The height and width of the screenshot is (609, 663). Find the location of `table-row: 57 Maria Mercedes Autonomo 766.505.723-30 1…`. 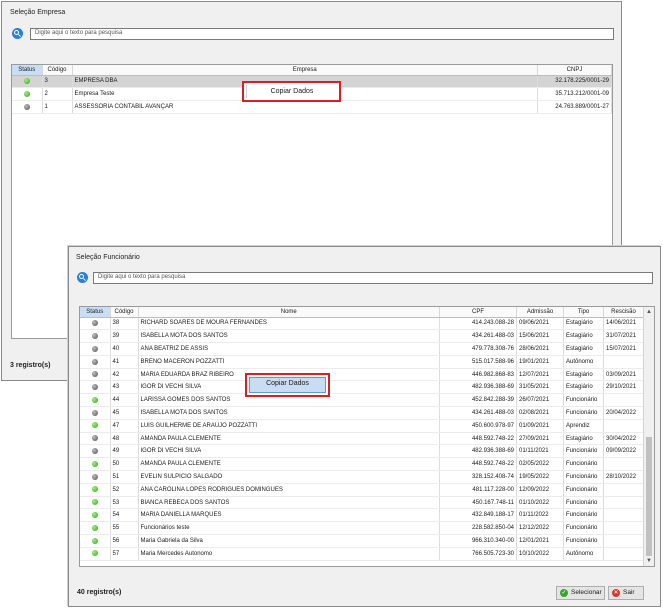

table-row: 57 Maria Mercedes Autonomo 766.505.723-30 1… is located at coordinates (362, 554).